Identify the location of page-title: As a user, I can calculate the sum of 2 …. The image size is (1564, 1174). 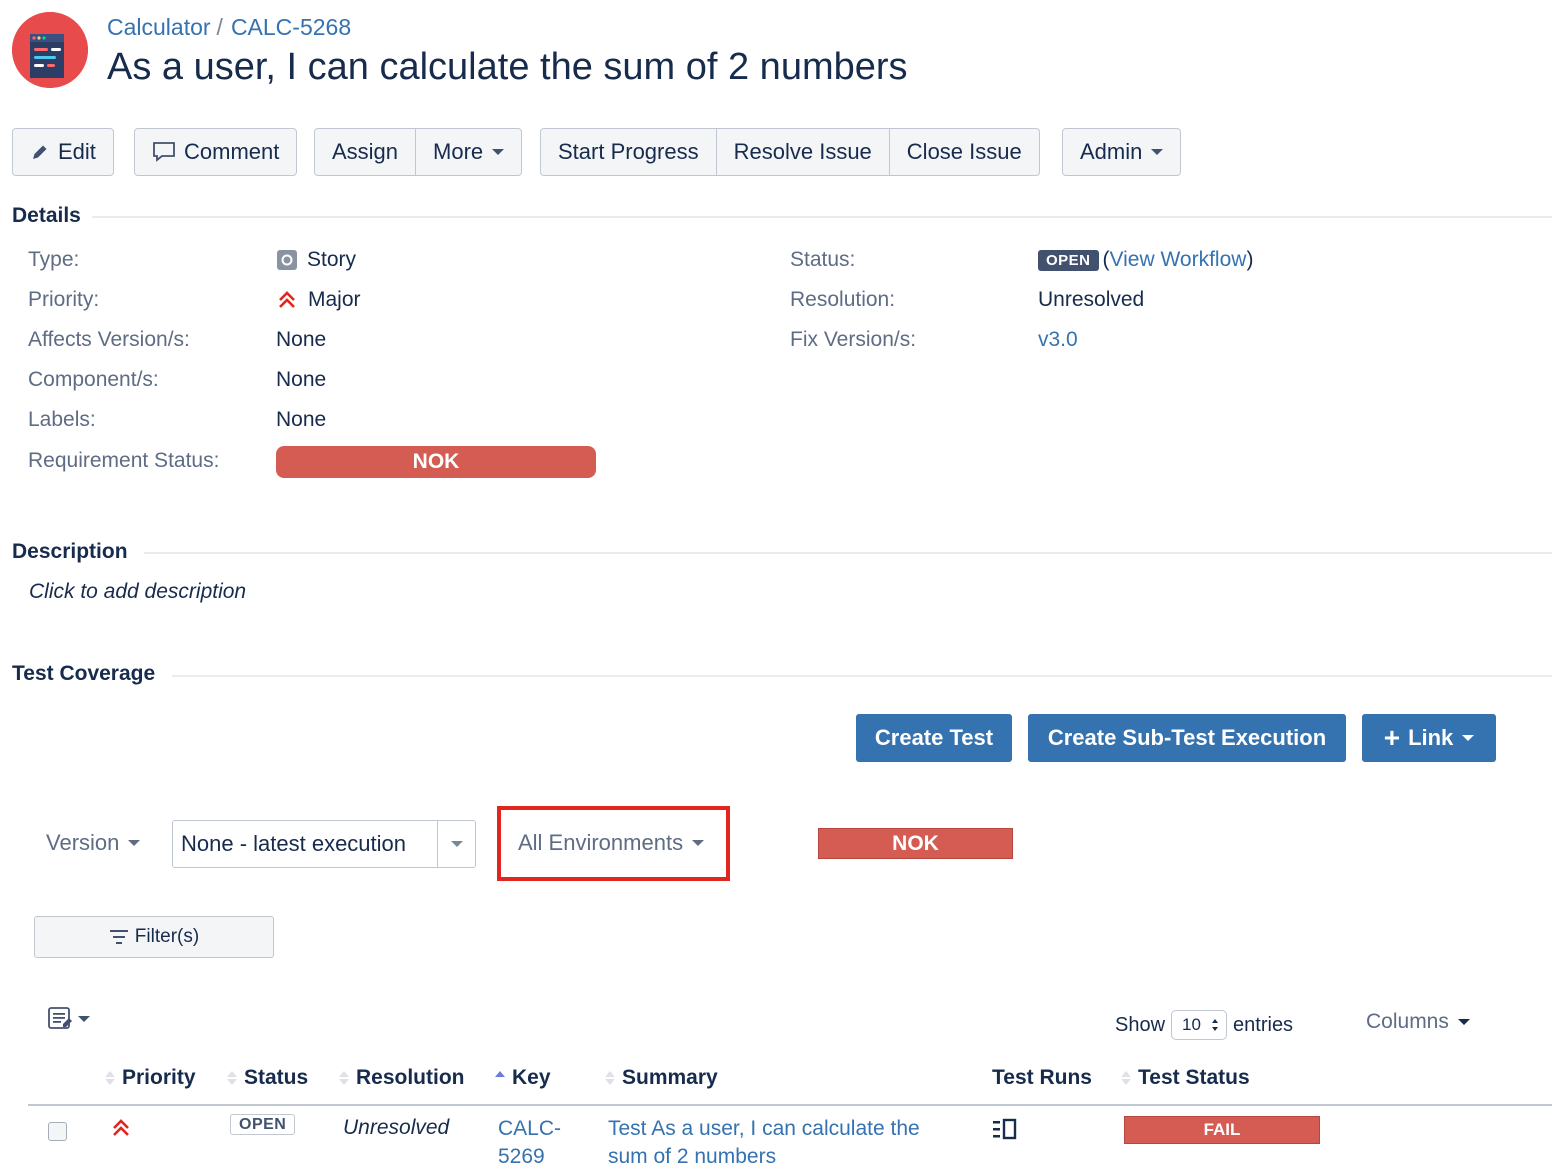
(507, 67).